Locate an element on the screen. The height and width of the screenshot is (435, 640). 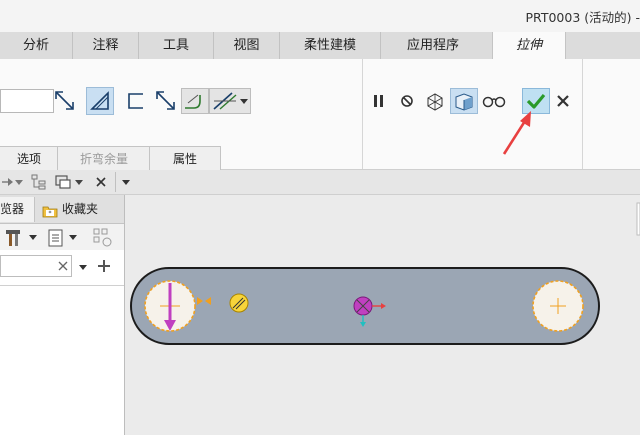
tab-properties: 属性 is located at coordinates (185, 158).